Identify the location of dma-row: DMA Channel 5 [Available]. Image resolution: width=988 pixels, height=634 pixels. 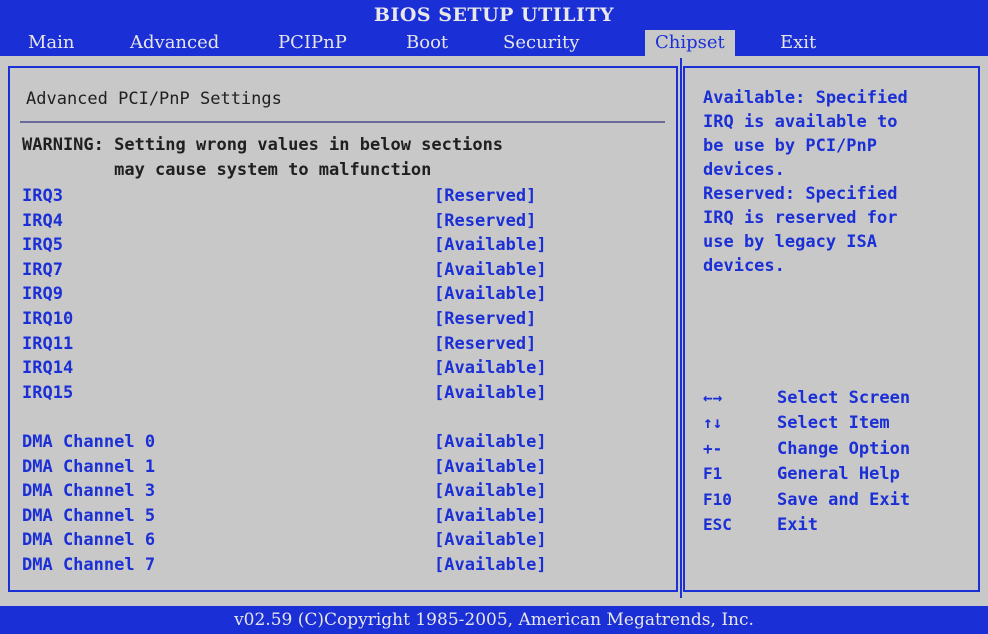
(347, 518).